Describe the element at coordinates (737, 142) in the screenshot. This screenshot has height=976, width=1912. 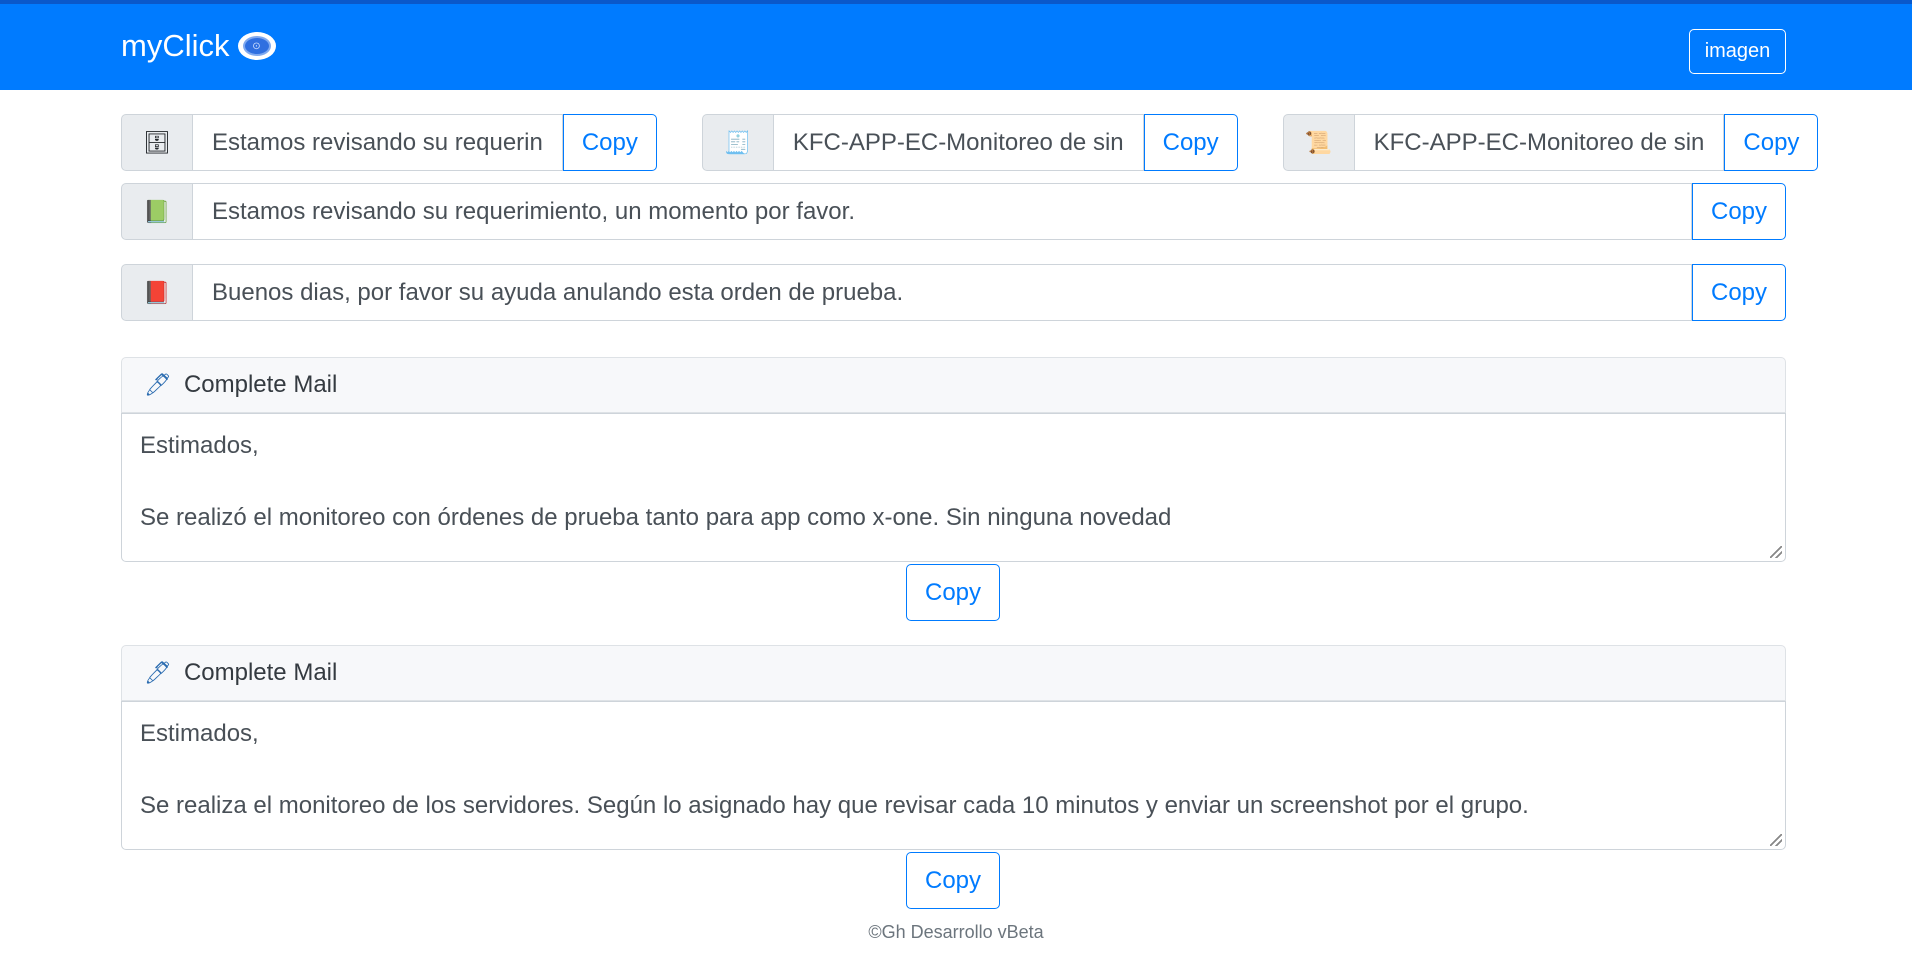
I see `receipt-icon: 🧾` at that location.